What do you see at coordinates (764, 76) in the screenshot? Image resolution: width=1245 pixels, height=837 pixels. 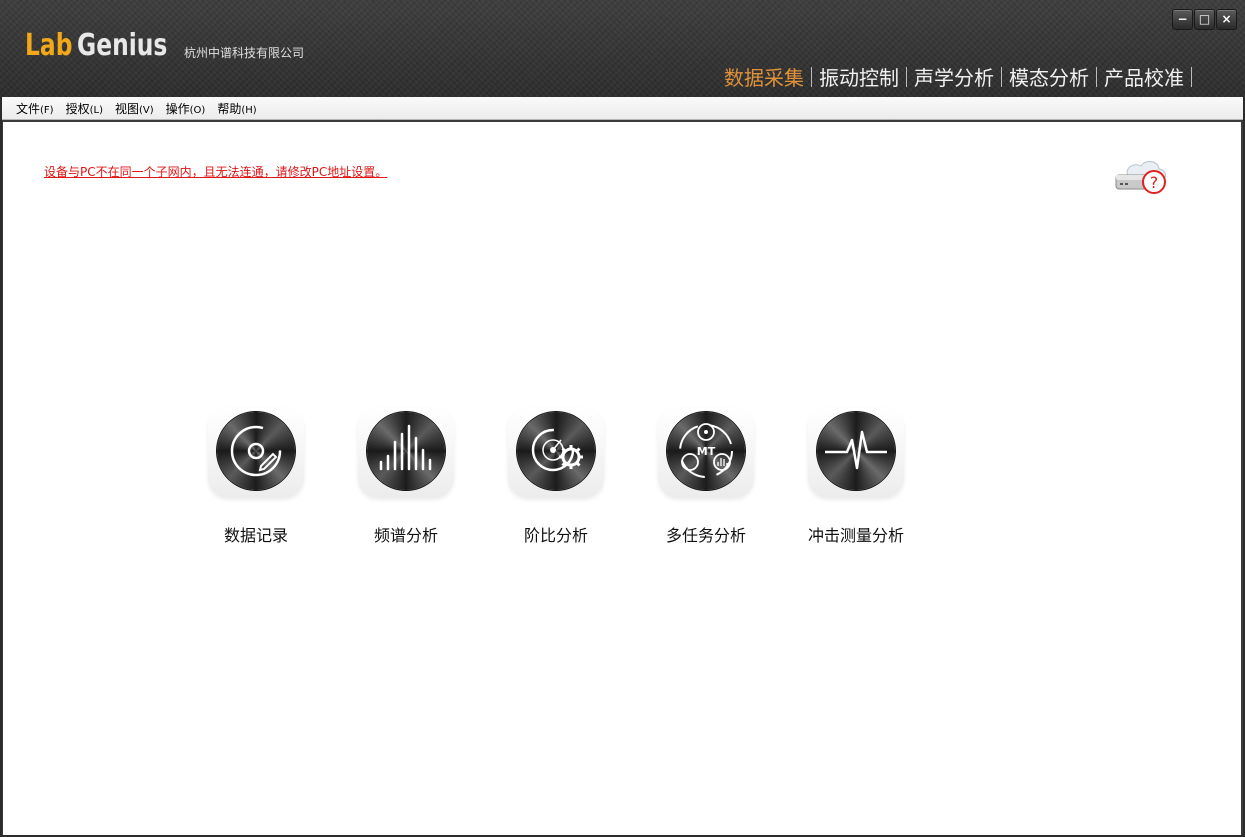 I see `nav-data-acquisition: 数据采集` at bounding box center [764, 76].